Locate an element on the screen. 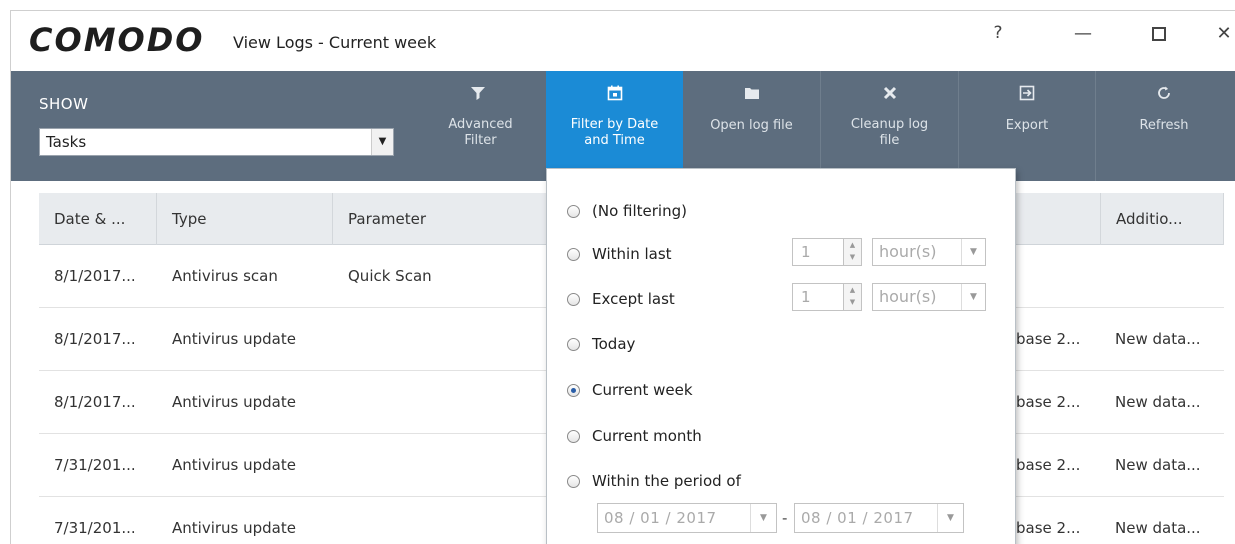 The width and height of the screenshot is (1235, 544). filter-by-date-time-button: Filter by Date and Time is located at coordinates (614, 126).